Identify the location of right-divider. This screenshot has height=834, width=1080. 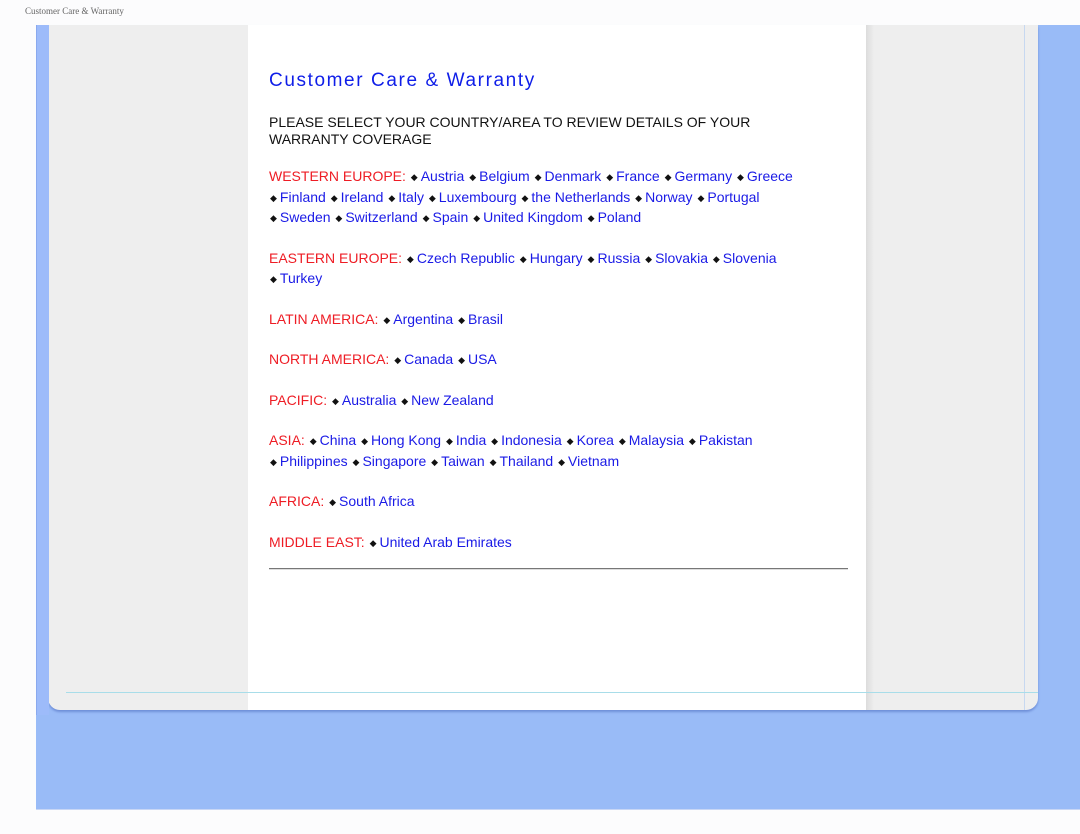
(1024, 367).